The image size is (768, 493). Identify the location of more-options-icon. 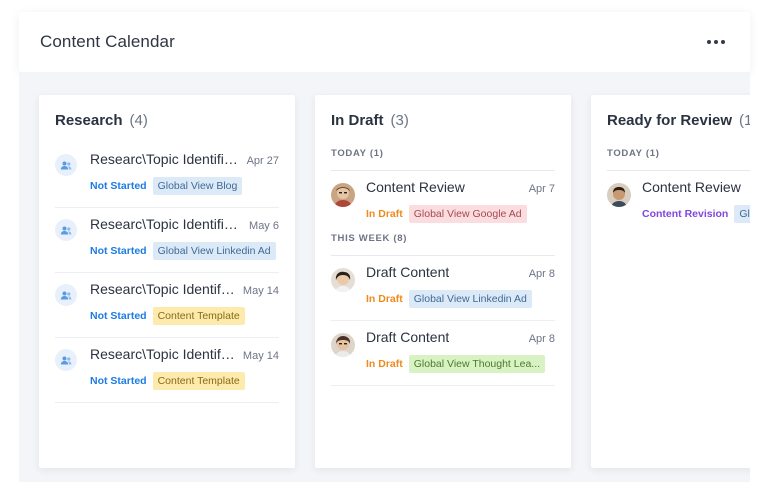
(716, 42).